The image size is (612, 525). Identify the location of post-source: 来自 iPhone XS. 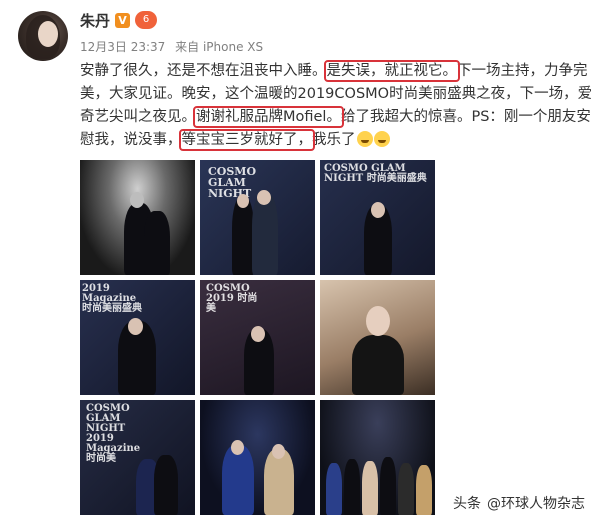
(219, 47).